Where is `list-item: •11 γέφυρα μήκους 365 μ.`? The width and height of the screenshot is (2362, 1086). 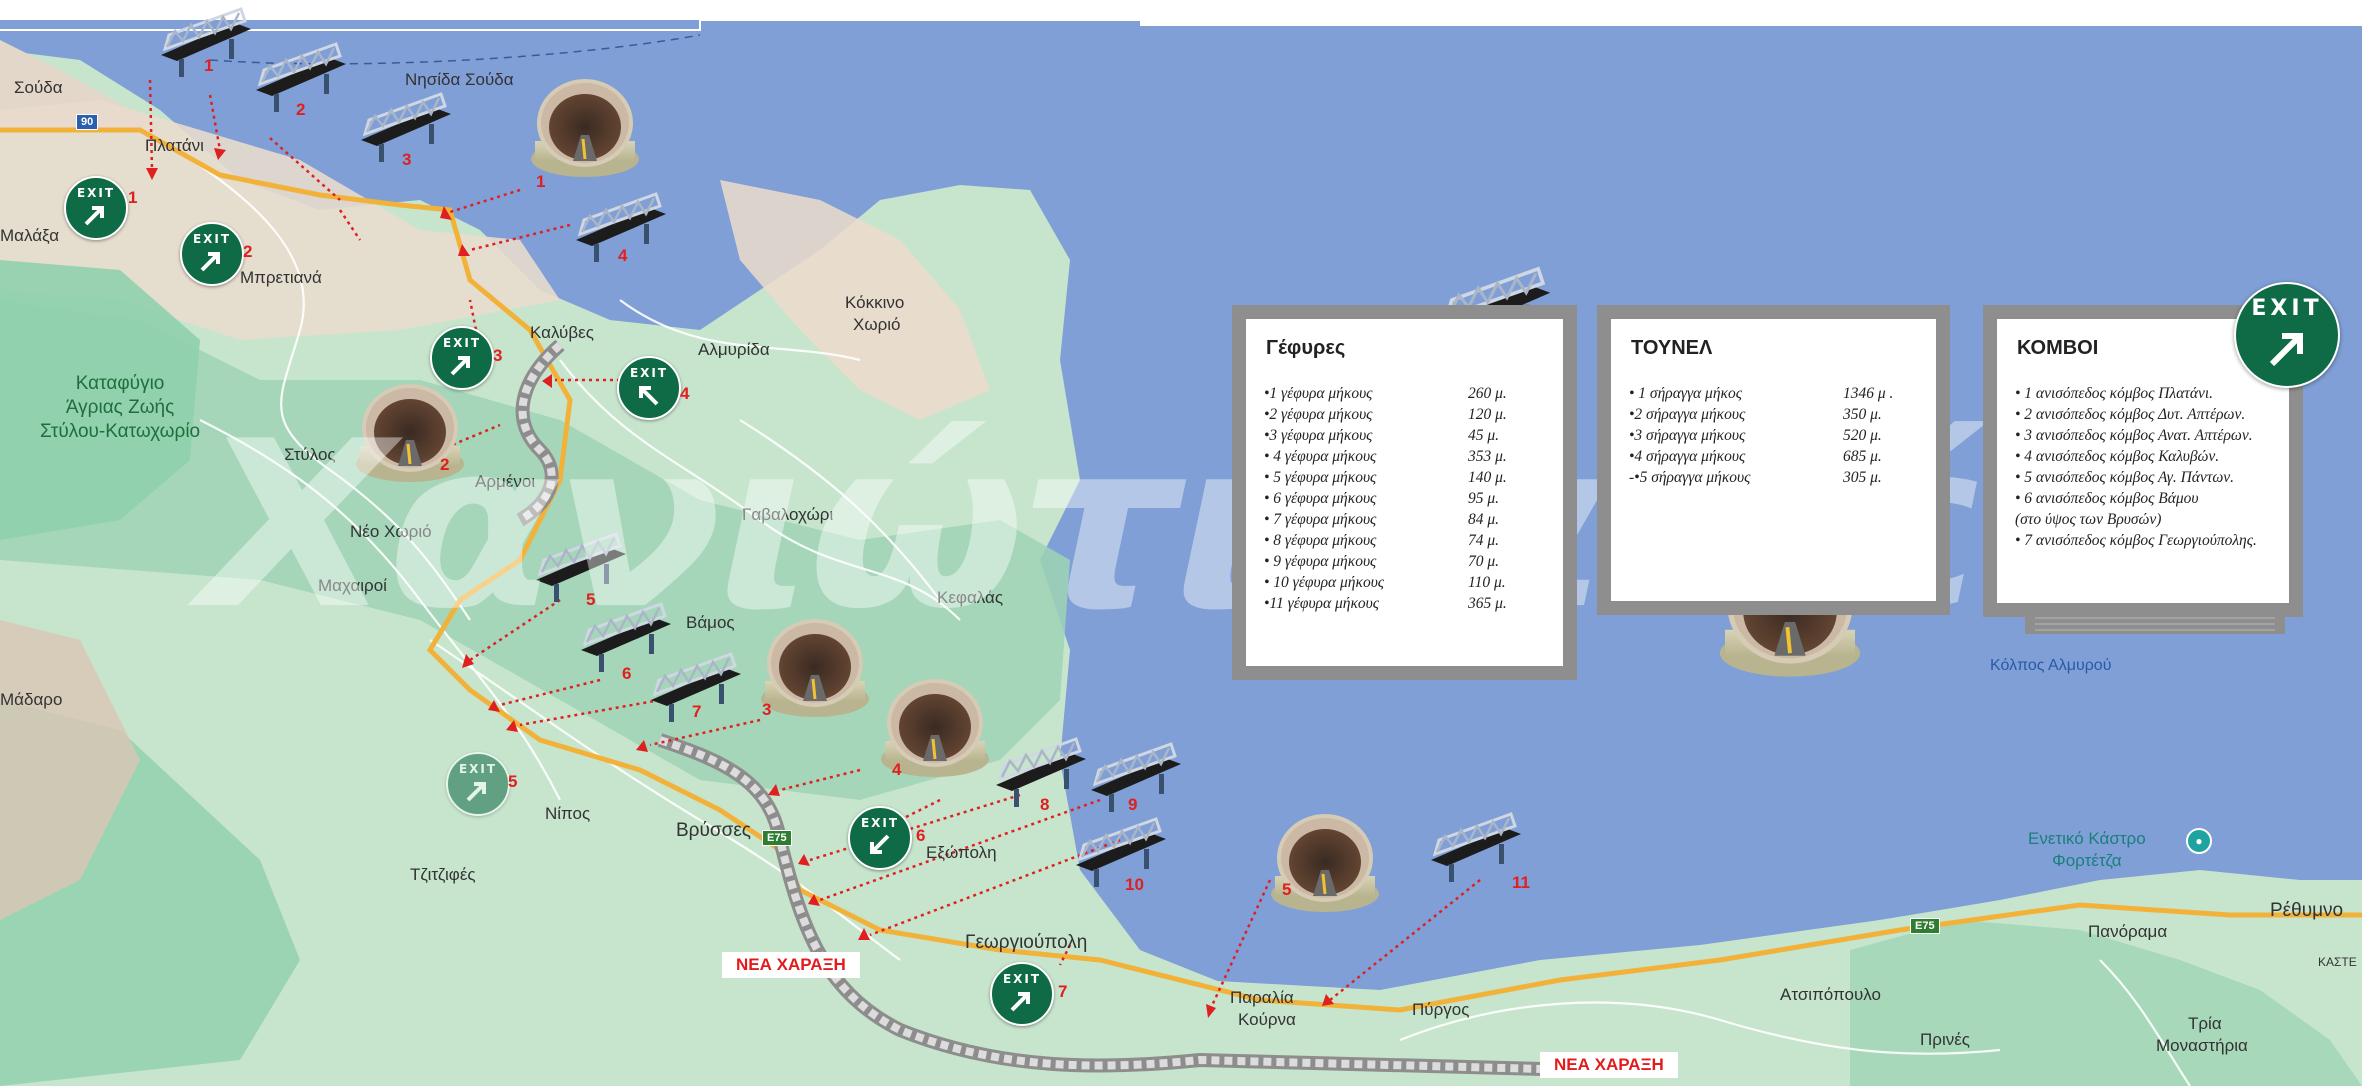
list-item: •11 γέφυρα μήκους 365 μ. is located at coordinates (1385, 603).